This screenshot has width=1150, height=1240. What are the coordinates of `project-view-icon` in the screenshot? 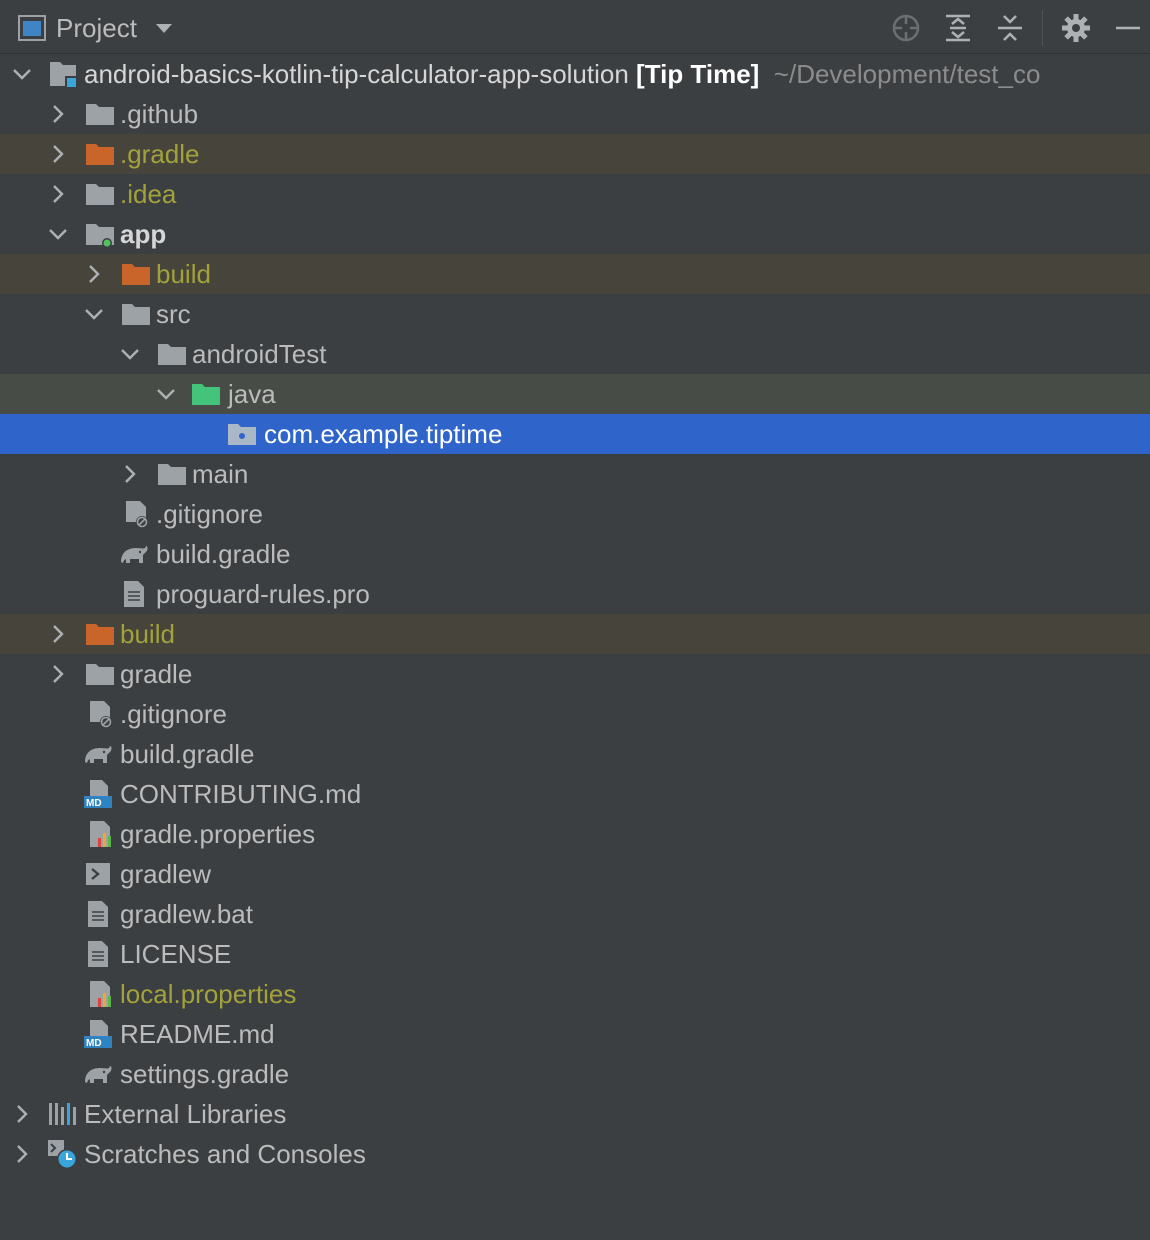 It's located at (32, 28).